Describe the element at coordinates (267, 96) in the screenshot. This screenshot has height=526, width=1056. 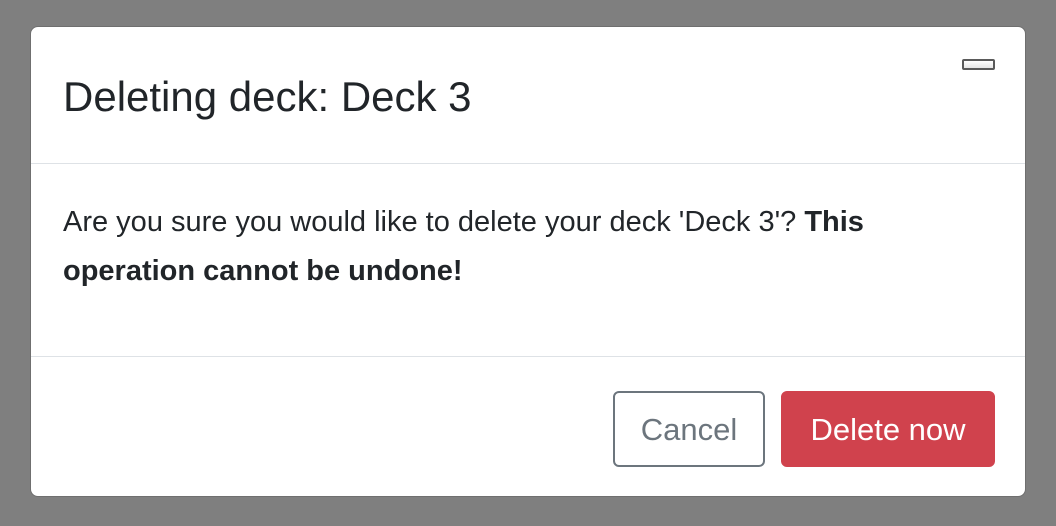
I see `dialog-title: Deleting deck: Deck 3` at that location.